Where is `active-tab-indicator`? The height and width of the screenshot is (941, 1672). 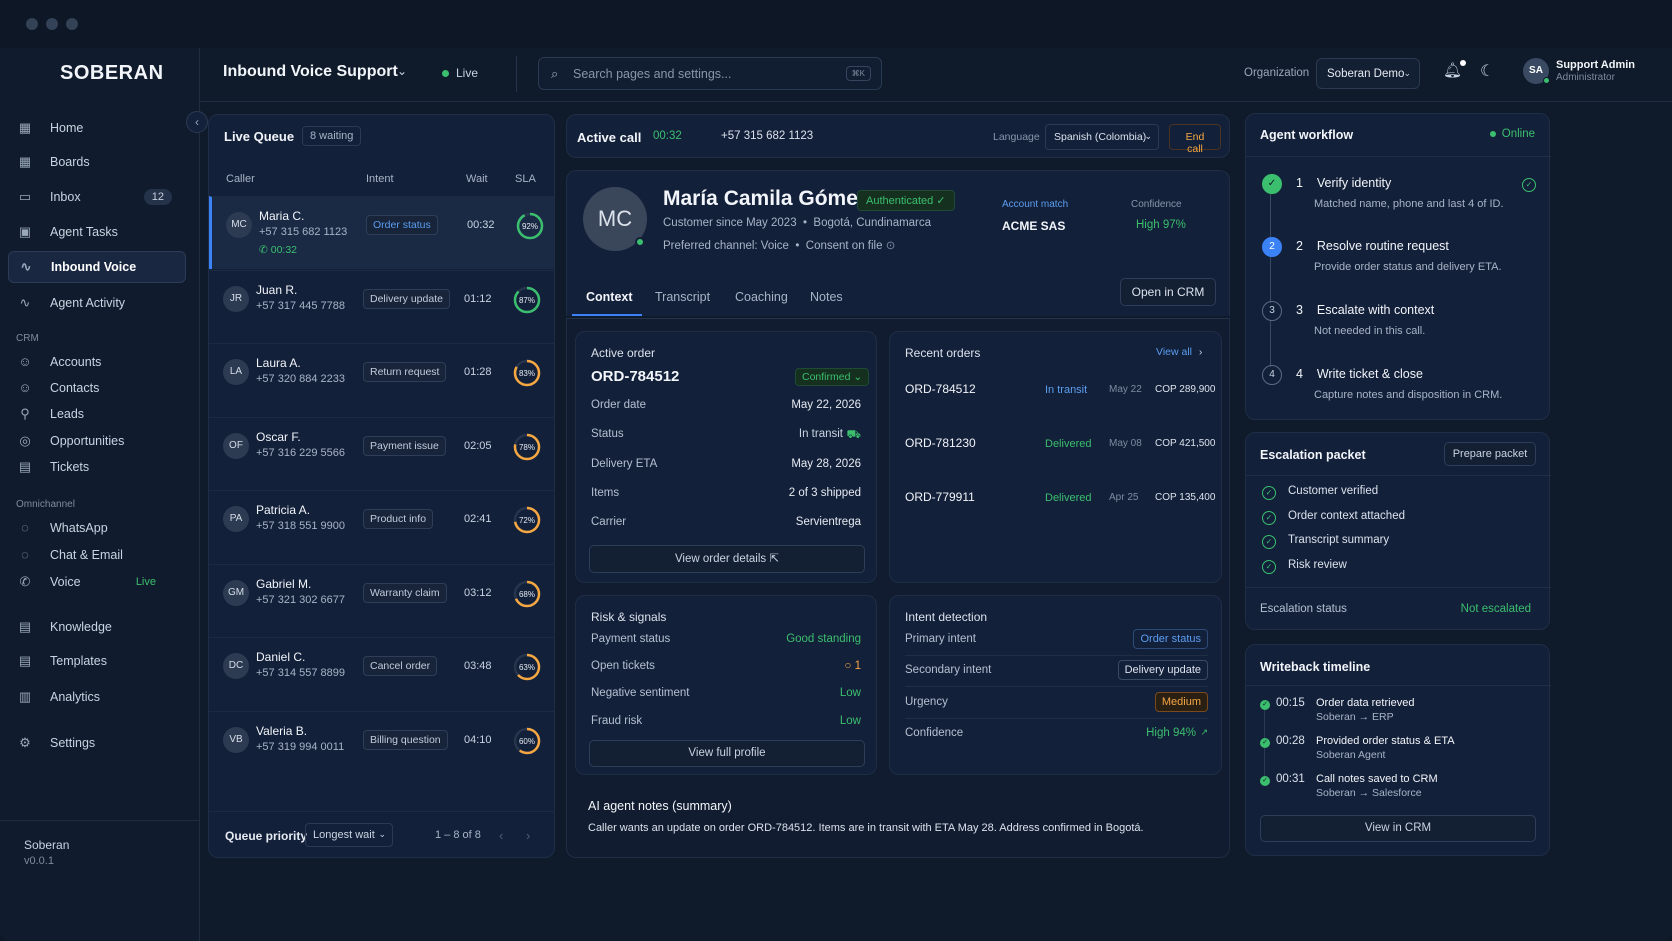
active-tab-indicator is located at coordinates (607, 315).